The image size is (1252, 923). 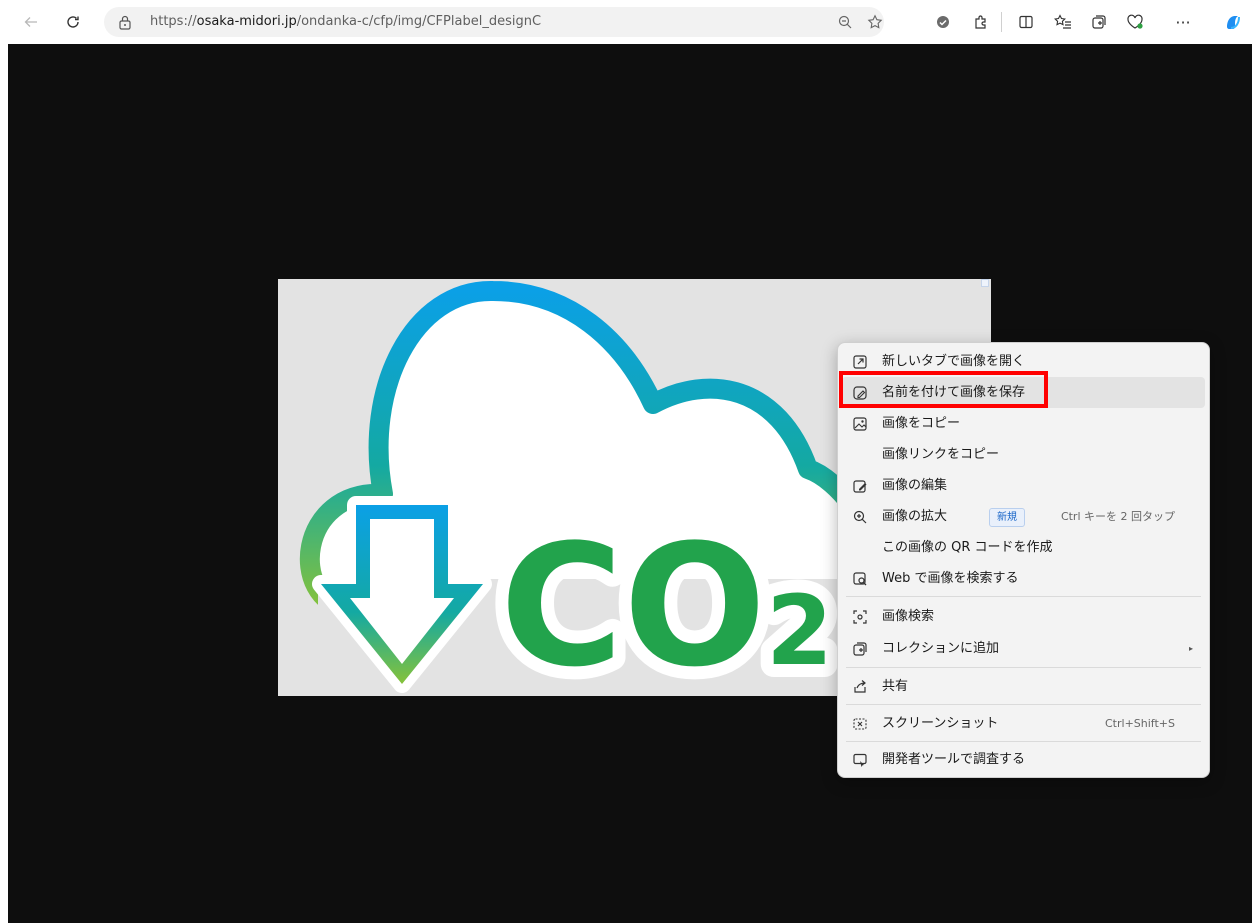 I want to click on favorite-button, so click(x=875, y=22).